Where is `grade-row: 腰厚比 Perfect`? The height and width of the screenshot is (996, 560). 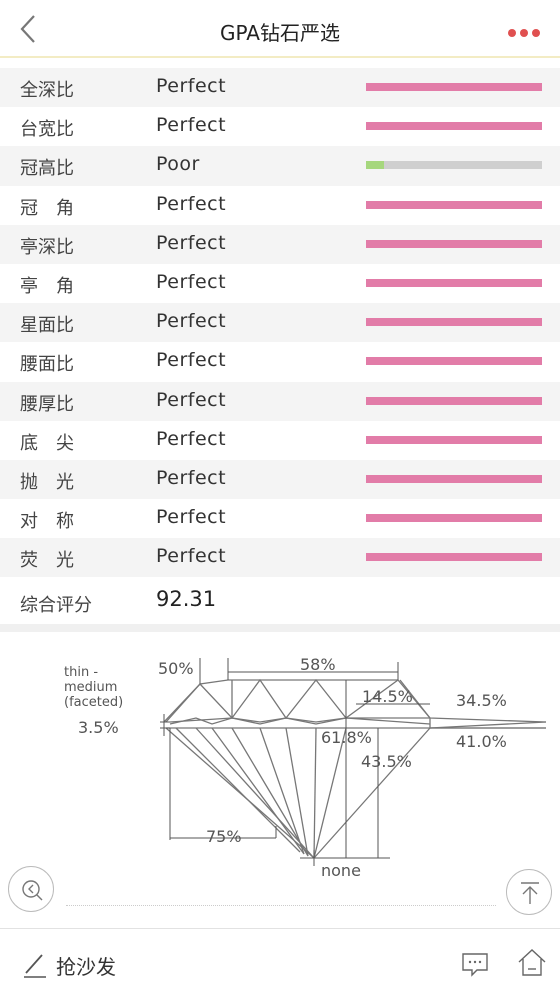 grade-row: 腰厚比 Perfect is located at coordinates (280, 401).